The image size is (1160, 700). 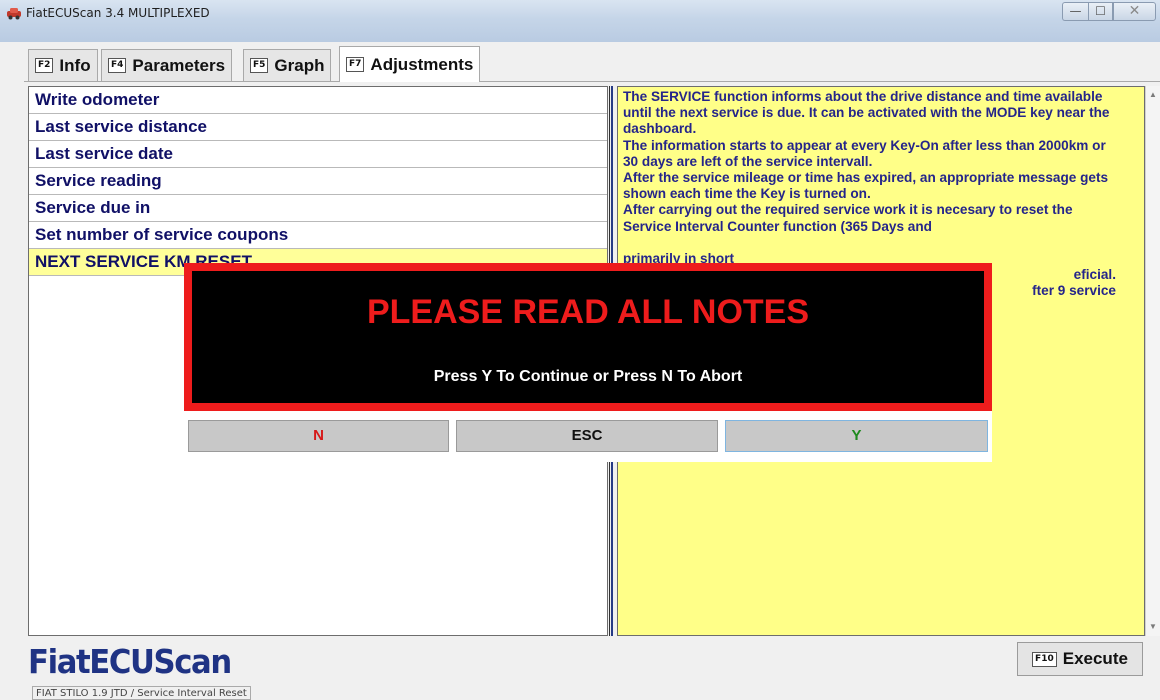 I want to click on tab-label: Info, so click(x=75, y=65).